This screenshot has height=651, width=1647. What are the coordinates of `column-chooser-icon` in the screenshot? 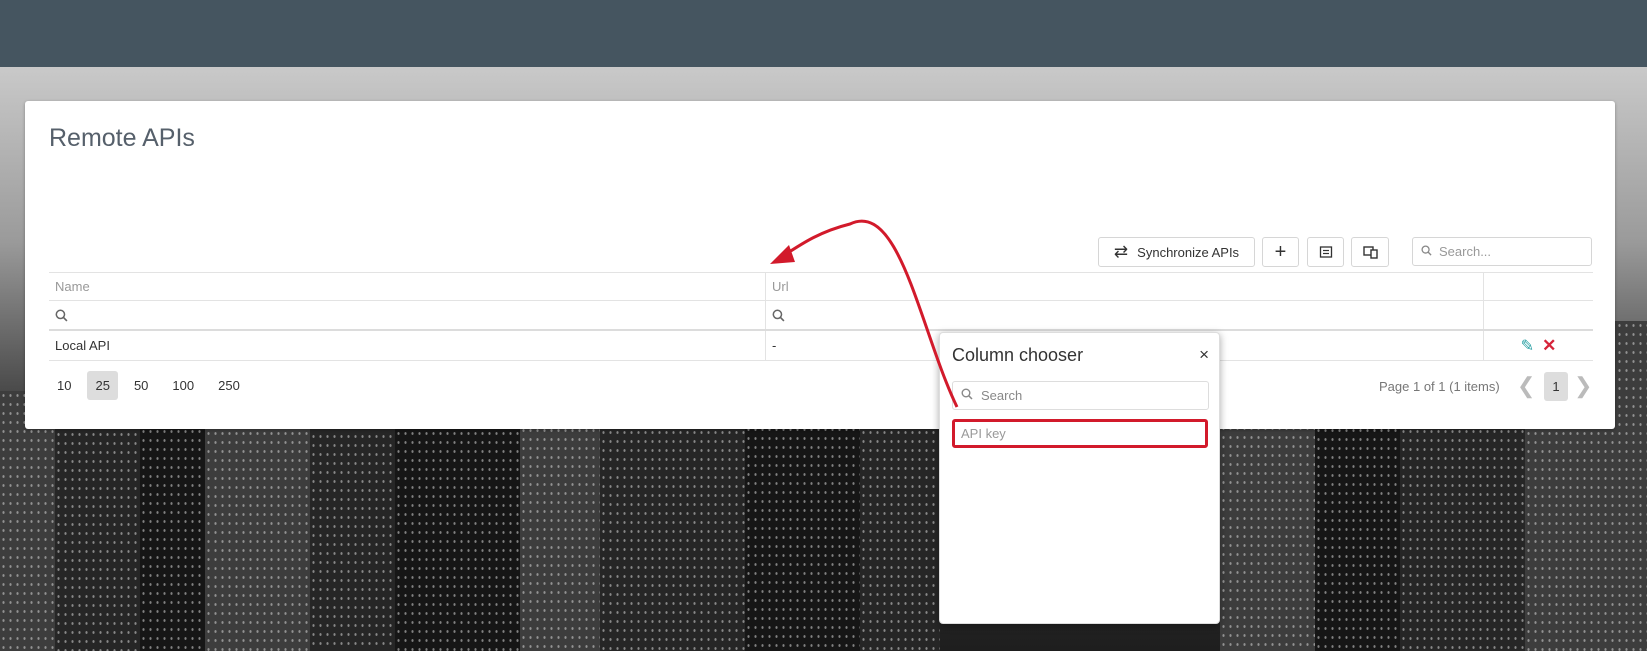 It's located at (1370, 252).